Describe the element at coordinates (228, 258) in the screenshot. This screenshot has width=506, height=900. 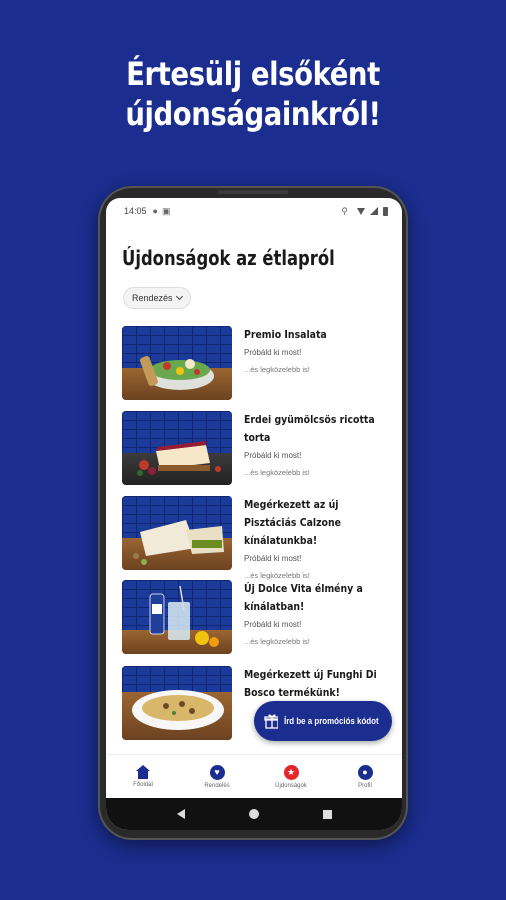
I see `page-title: Újdonságok az étlapról` at that location.